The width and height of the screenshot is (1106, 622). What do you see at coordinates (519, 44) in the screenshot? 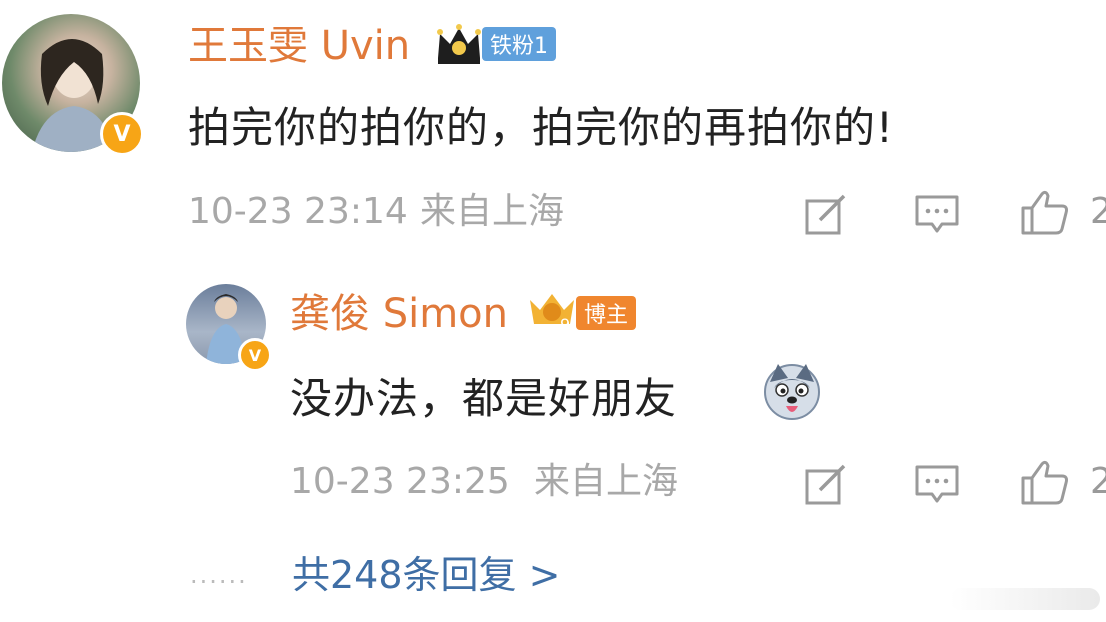
I see `fan-badge: 铁粉1` at bounding box center [519, 44].